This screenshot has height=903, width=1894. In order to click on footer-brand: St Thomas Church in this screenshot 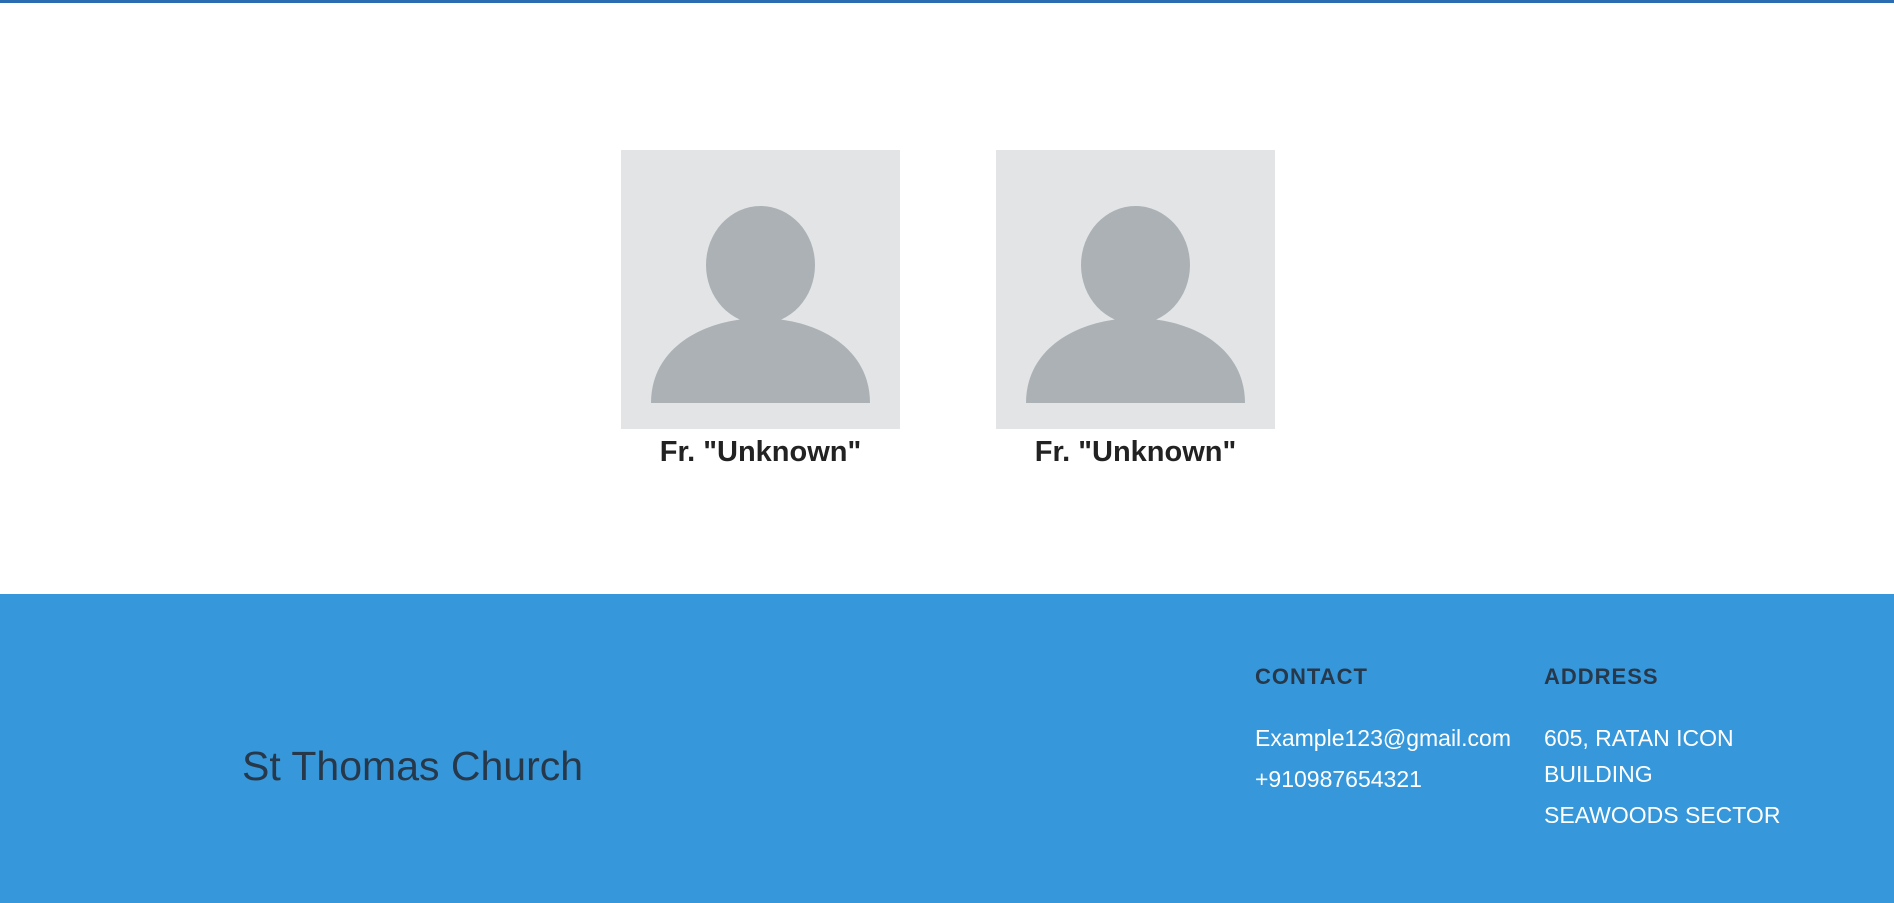, I will do `click(412, 766)`.